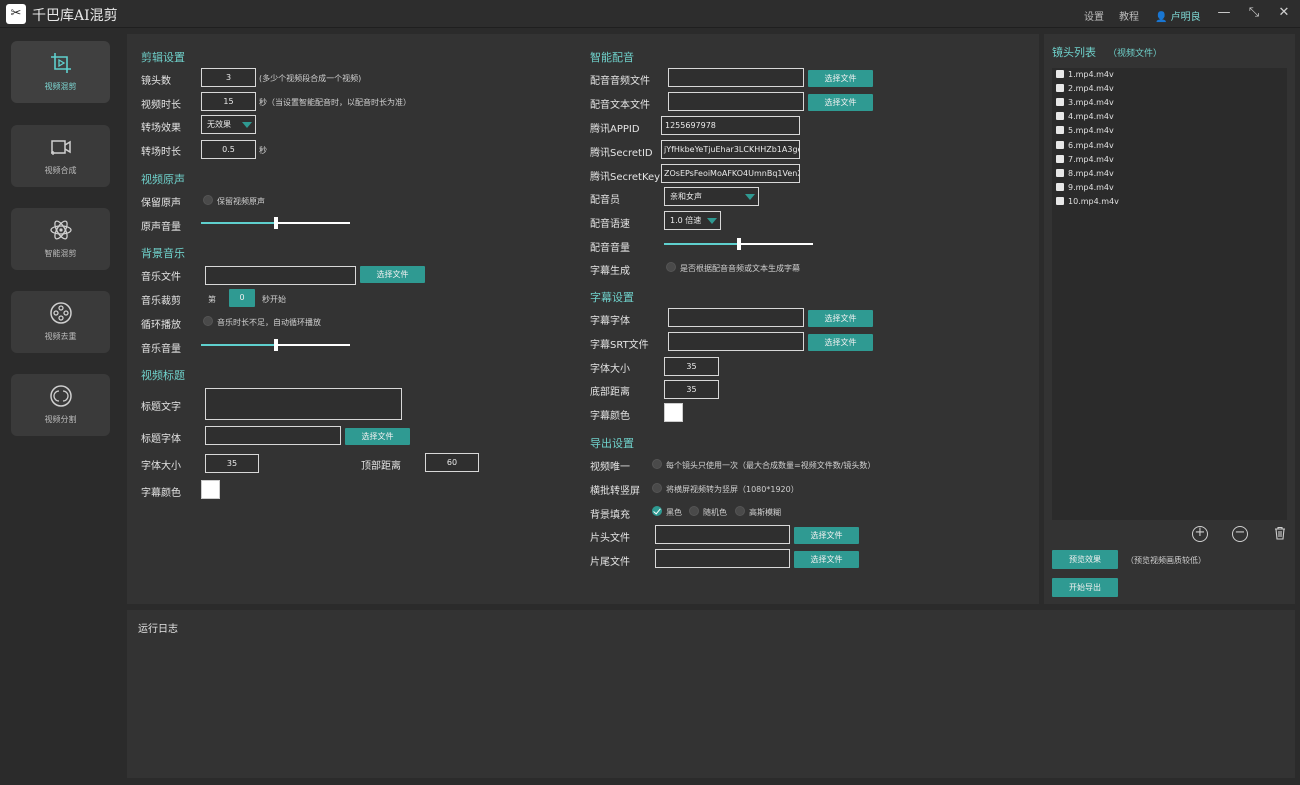 The width and height of the screenshot is (1300, 785). Describe the element at coordinates (1085, 145) in the screenshot. I see `list-item: 6.mp4.m4v` at that location.